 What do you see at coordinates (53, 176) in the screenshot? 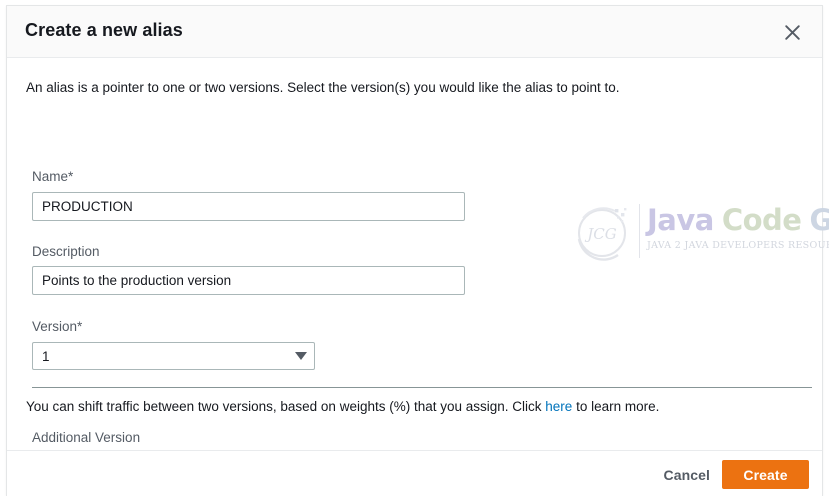
I see `name-field-label: Name*` at bounding box center [53, 176].